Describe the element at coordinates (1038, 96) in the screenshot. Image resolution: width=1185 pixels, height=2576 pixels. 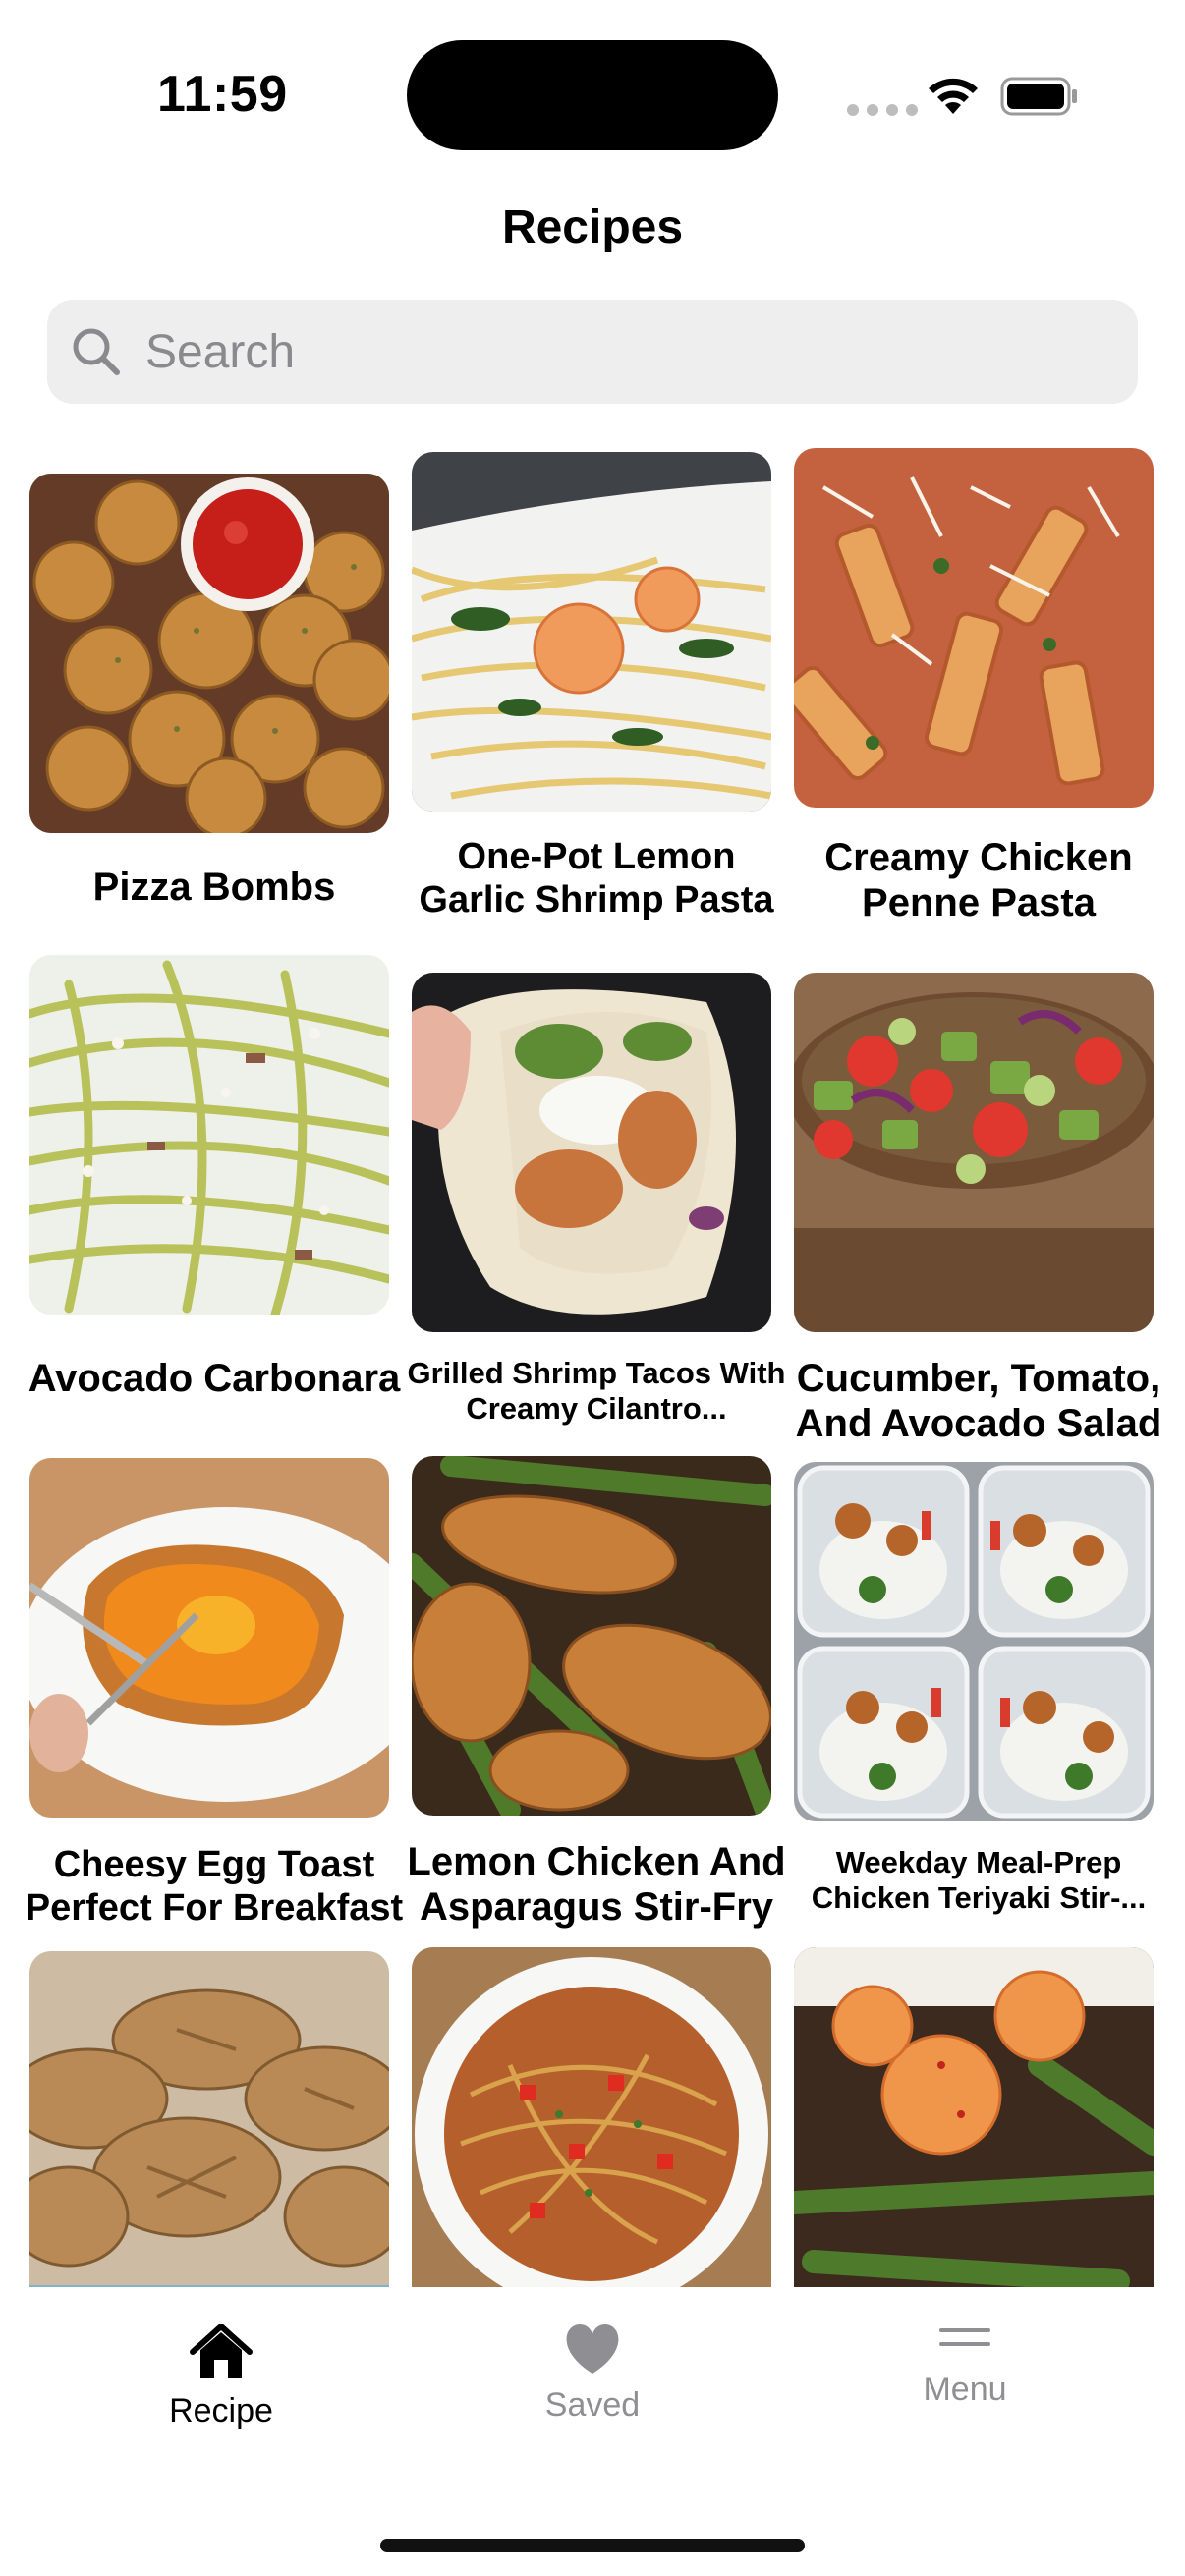
I see `battery-icon` at that location.